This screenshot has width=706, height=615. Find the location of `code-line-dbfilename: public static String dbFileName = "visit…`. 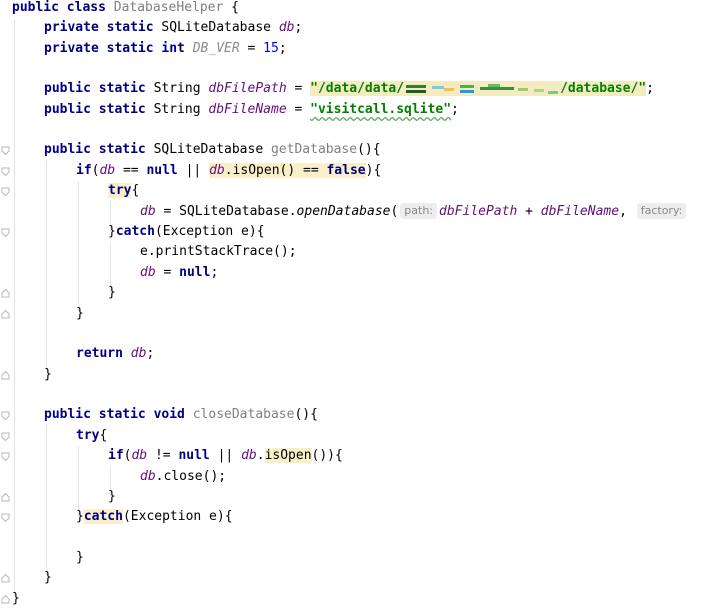

code-line-dbfilename: public static String dbFileName = "visit… is located at coordinates (251, 110).